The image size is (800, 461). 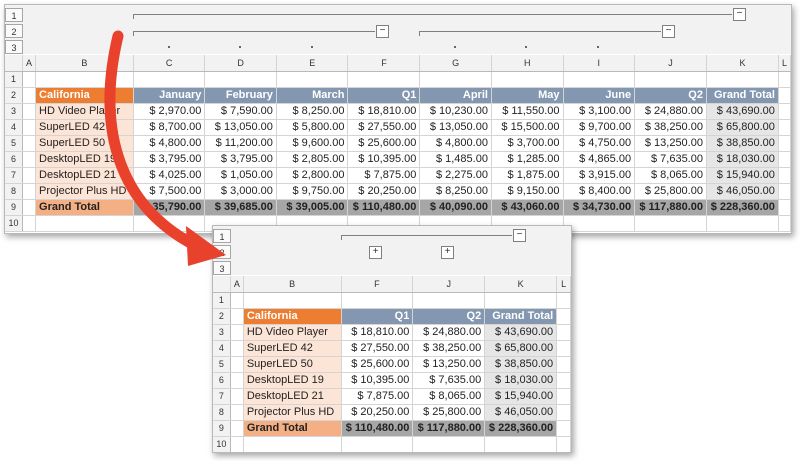 What do you see at coordinates (240, 111) in the screenshot?
I see `value-cell: $ 7,590.00` at bounding box center [240, 111].